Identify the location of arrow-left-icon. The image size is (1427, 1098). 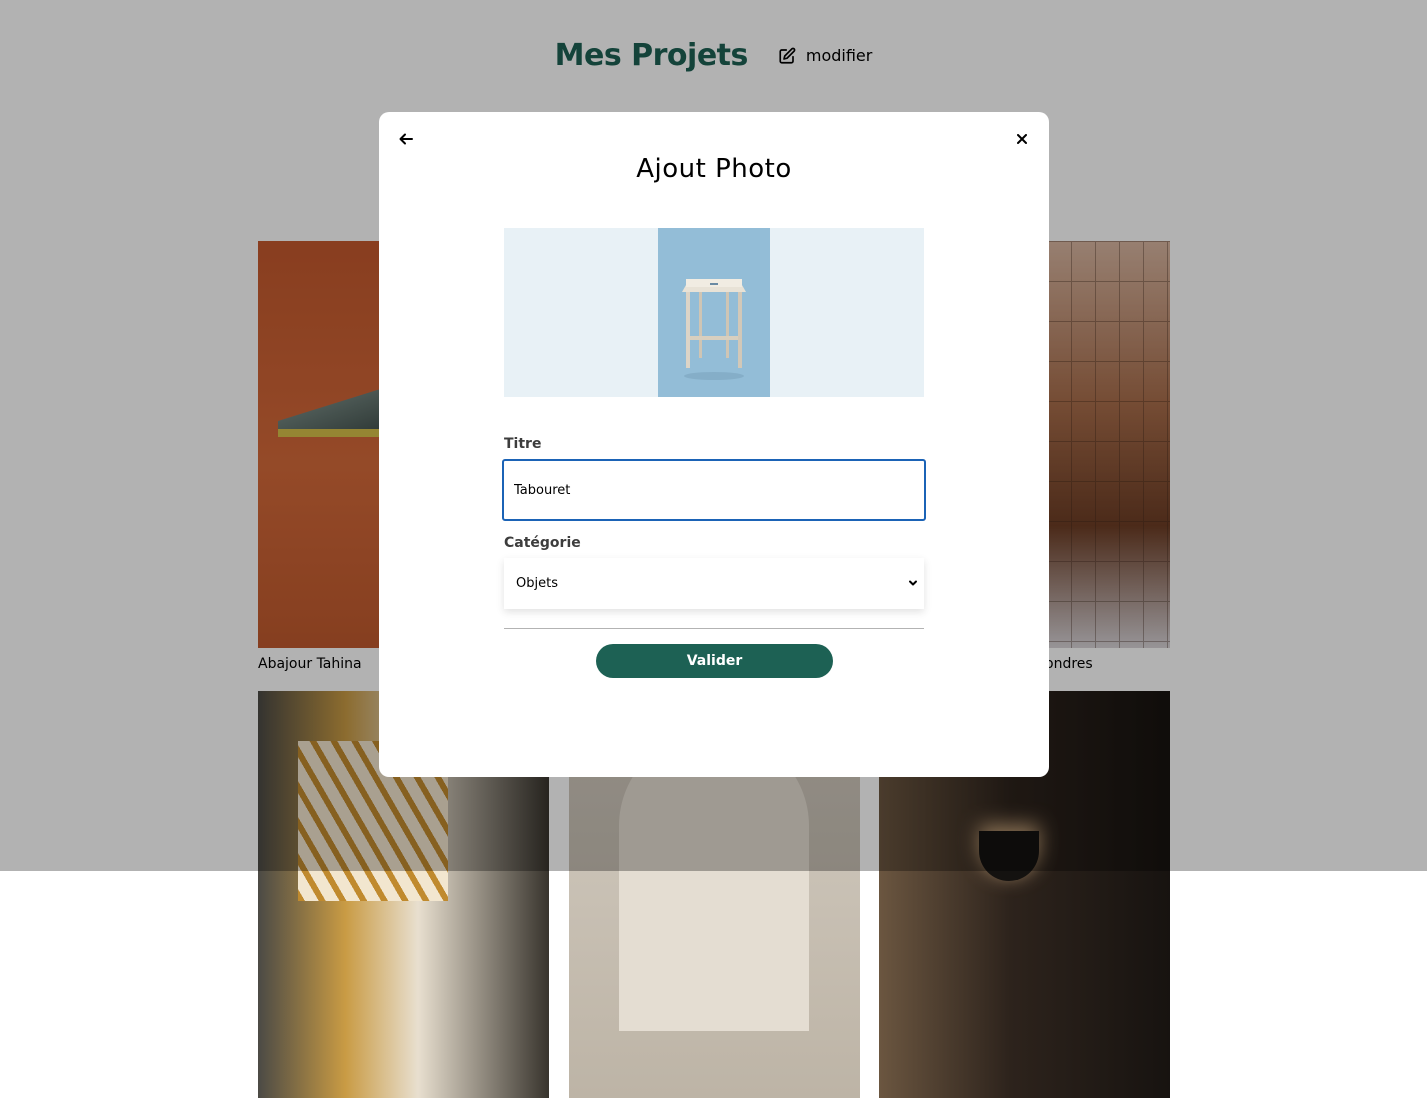
(406, 139).